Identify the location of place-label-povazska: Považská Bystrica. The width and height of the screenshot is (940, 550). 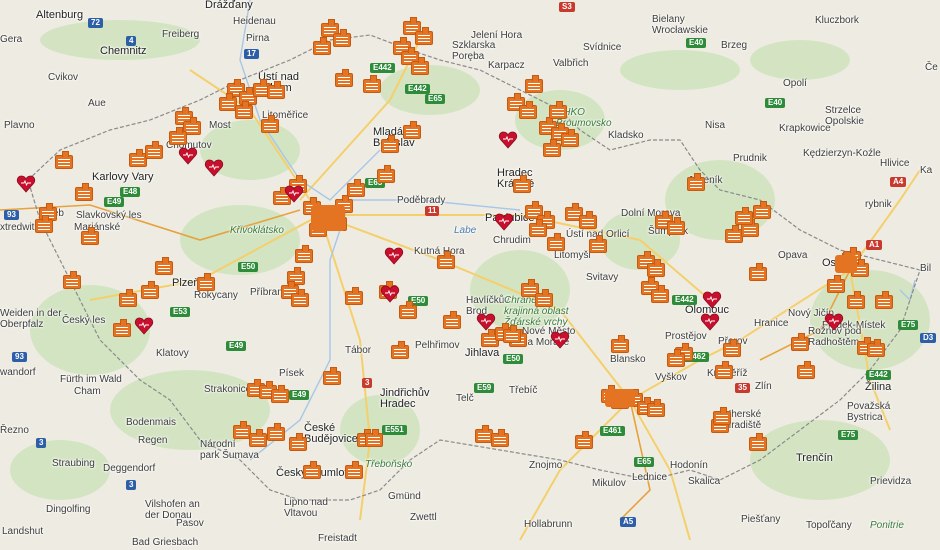
(868, 412).